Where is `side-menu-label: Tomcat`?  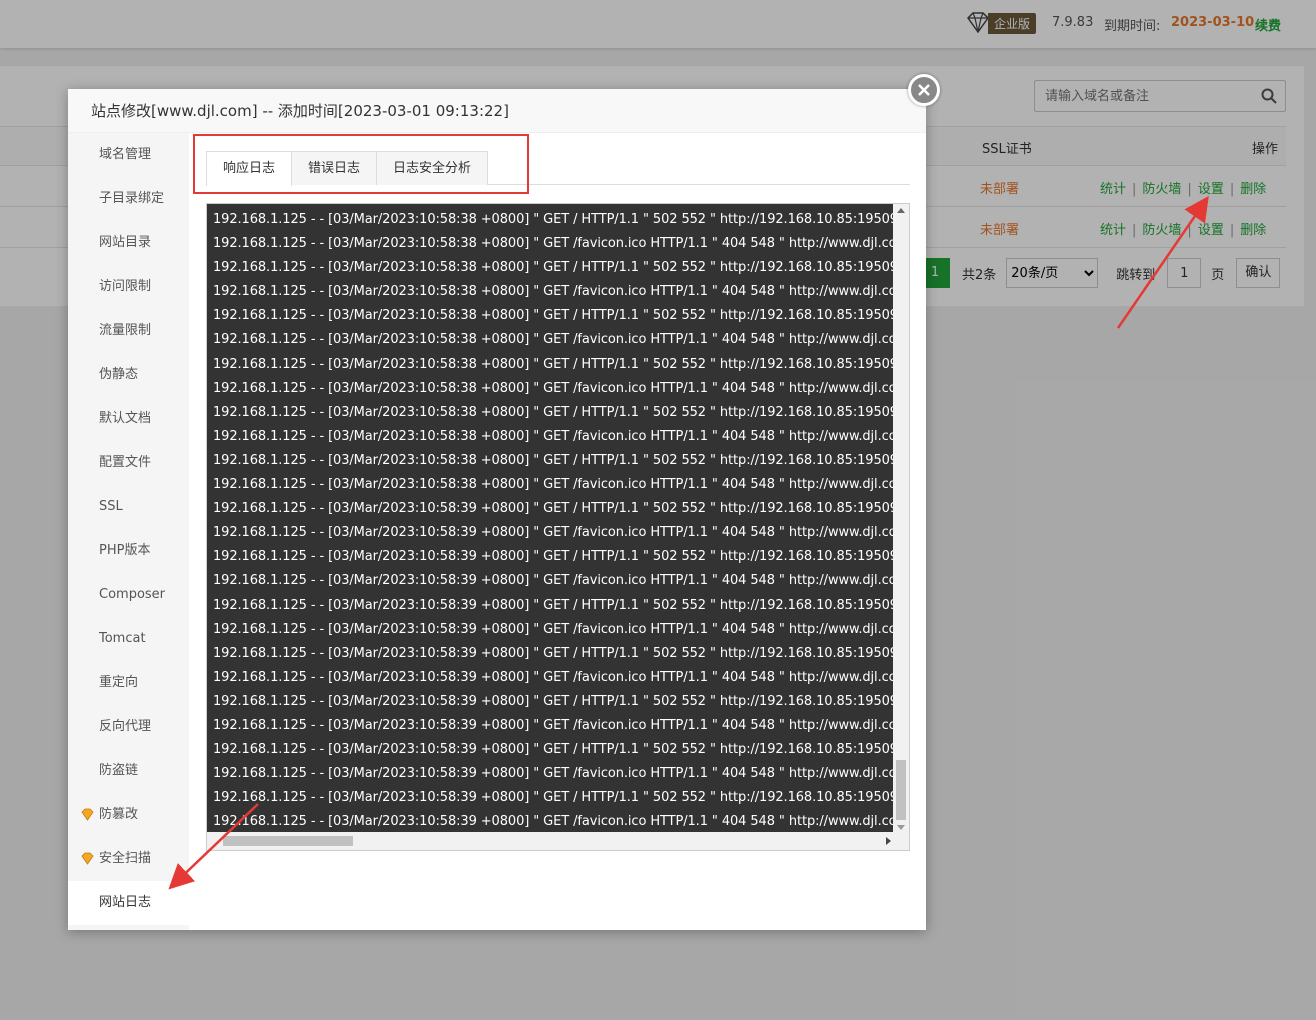
side-menu-label: Tomcat is located at coordinates (122, 638).